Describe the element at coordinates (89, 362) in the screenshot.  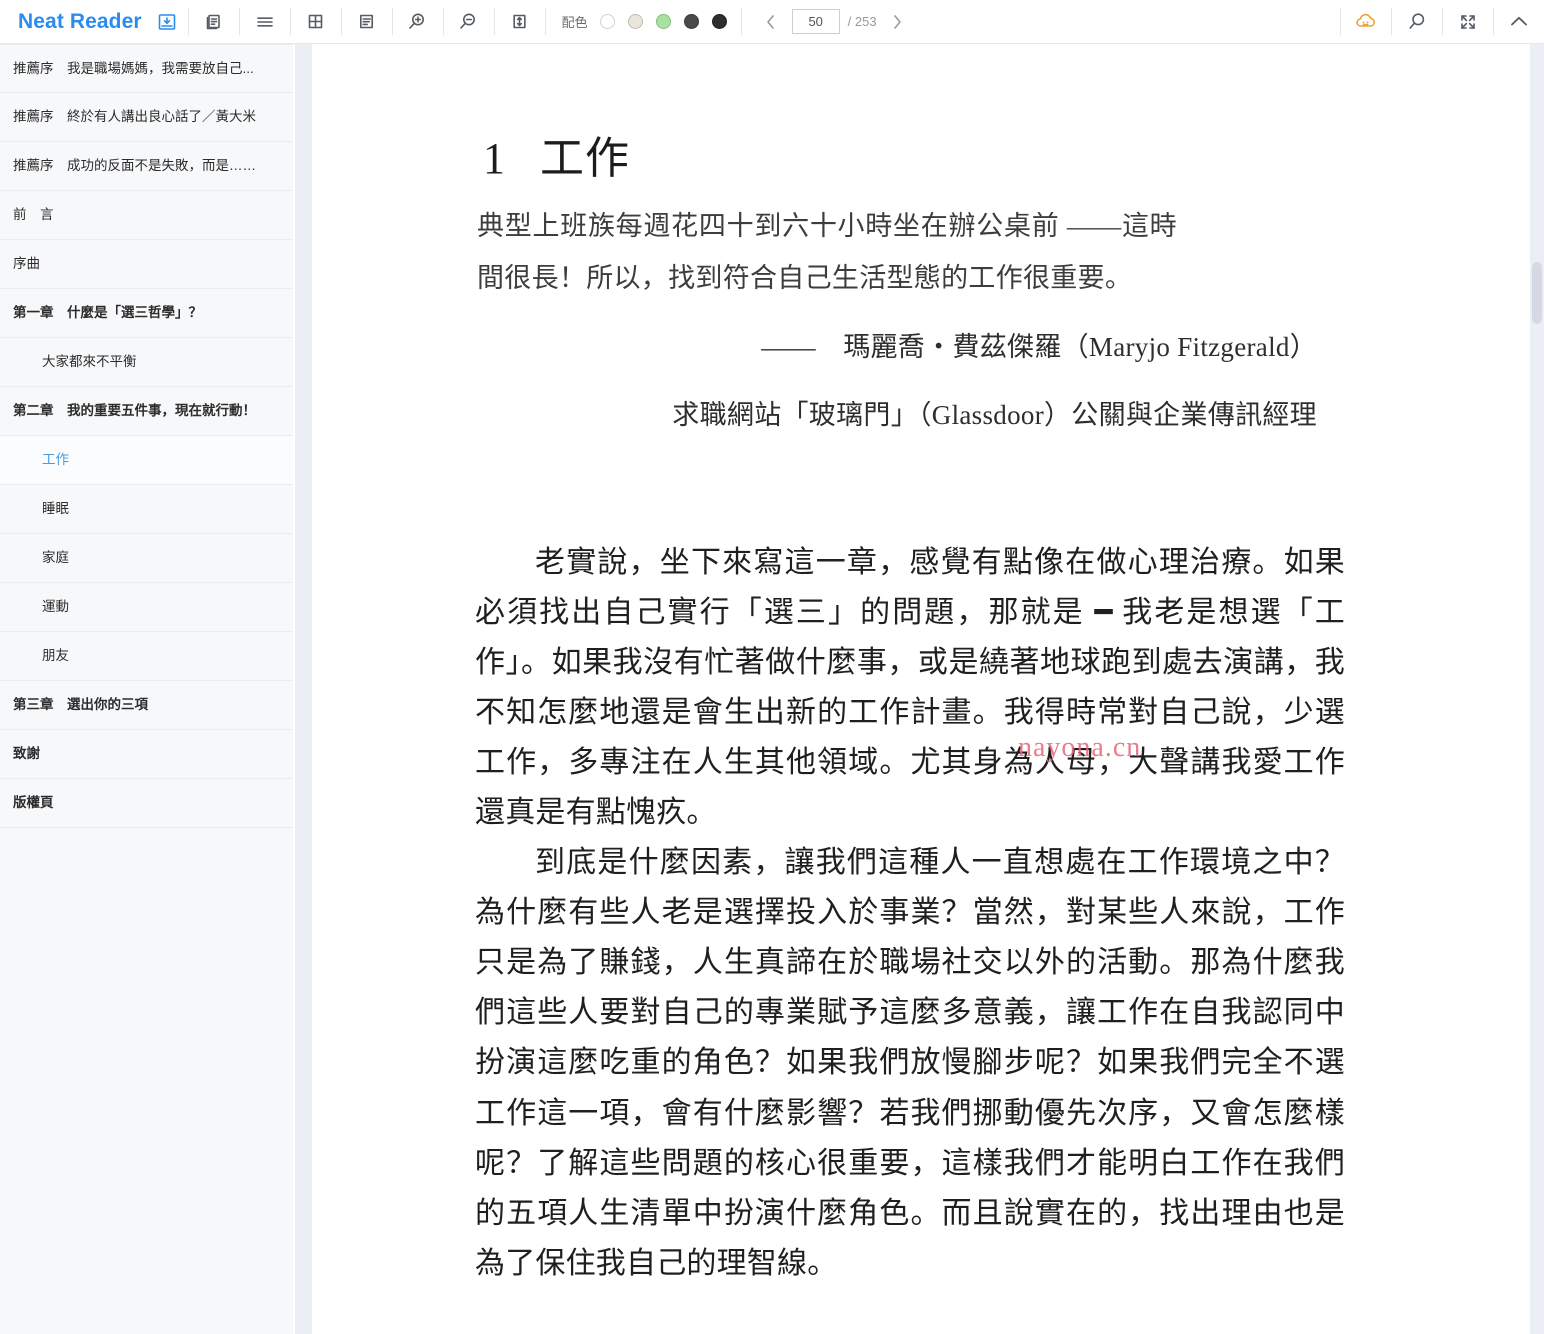
I see `sidebar-item-label: 大家都來不平衡` at that location.